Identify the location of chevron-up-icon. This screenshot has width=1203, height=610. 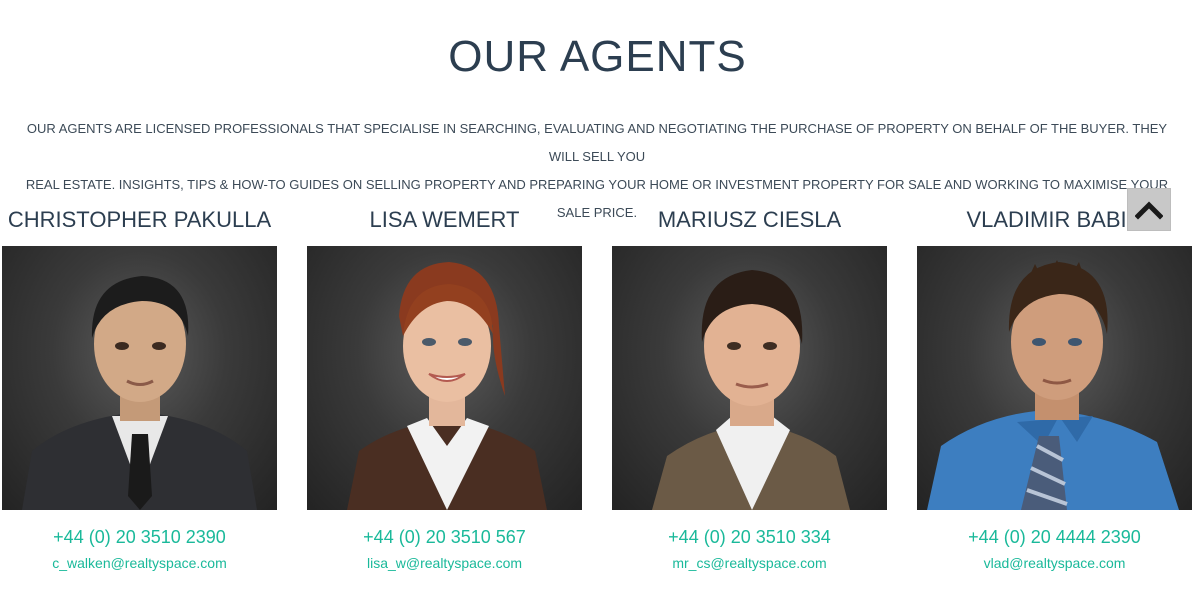
(1149, 210).